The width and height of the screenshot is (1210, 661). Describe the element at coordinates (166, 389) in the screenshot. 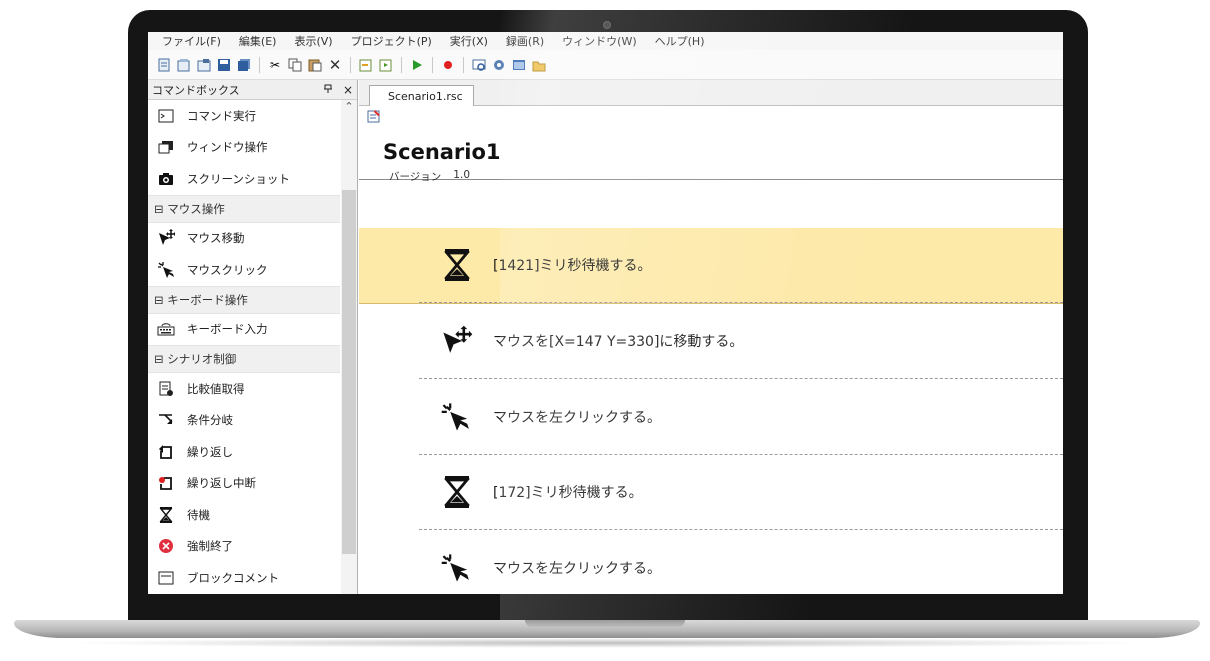

I see `compare-icon` at that location.